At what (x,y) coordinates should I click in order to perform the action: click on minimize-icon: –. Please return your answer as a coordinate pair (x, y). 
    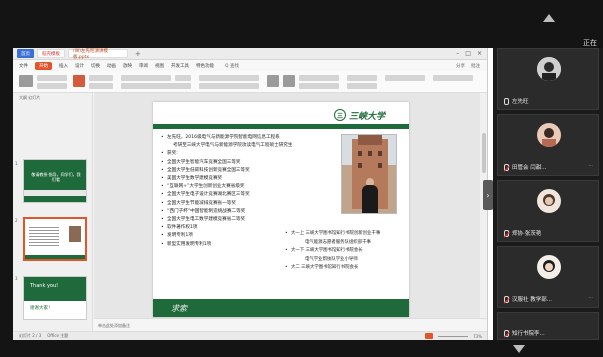
    Looking at the image, I should click on (457, 53).